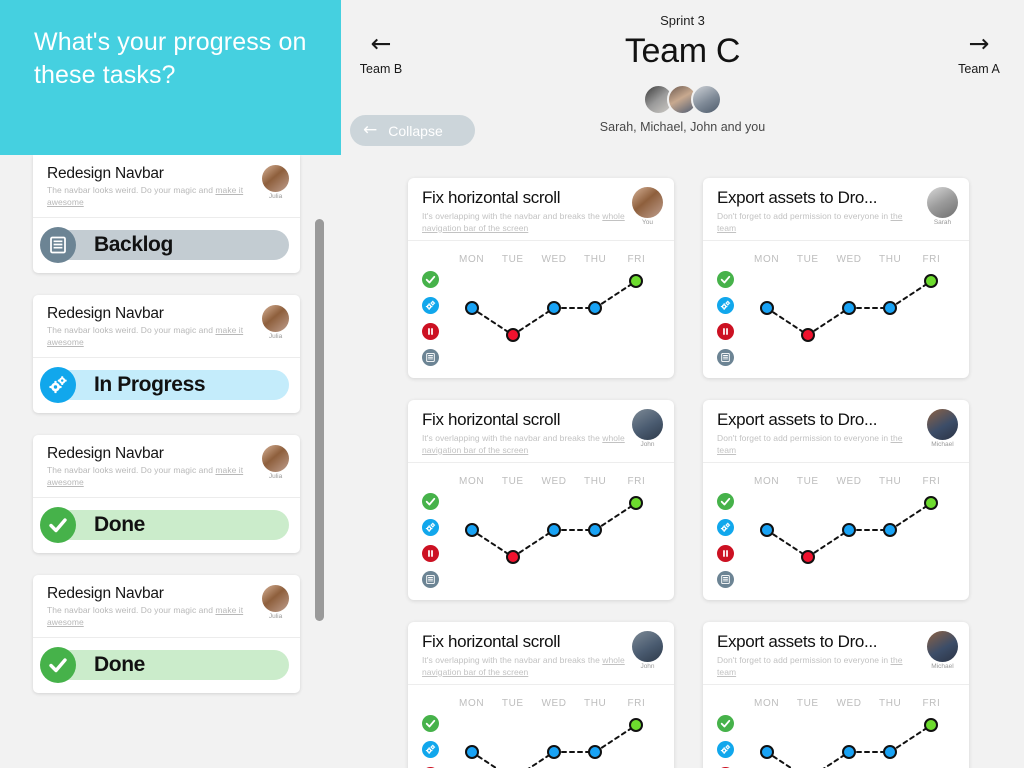  I want to click on status-pill-label: In Progress, so click(150, 384).